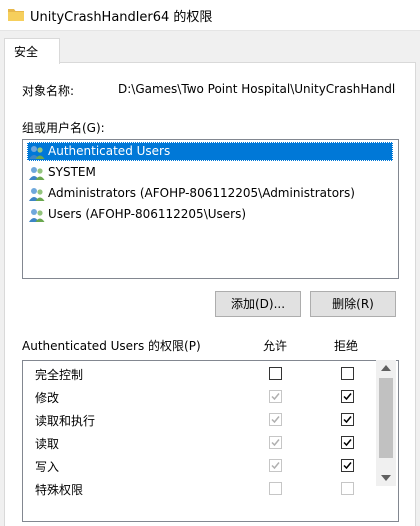 The width and height of the screenshot is (420, 526). I want to click on permission-row: 修改, so click(200, 396).